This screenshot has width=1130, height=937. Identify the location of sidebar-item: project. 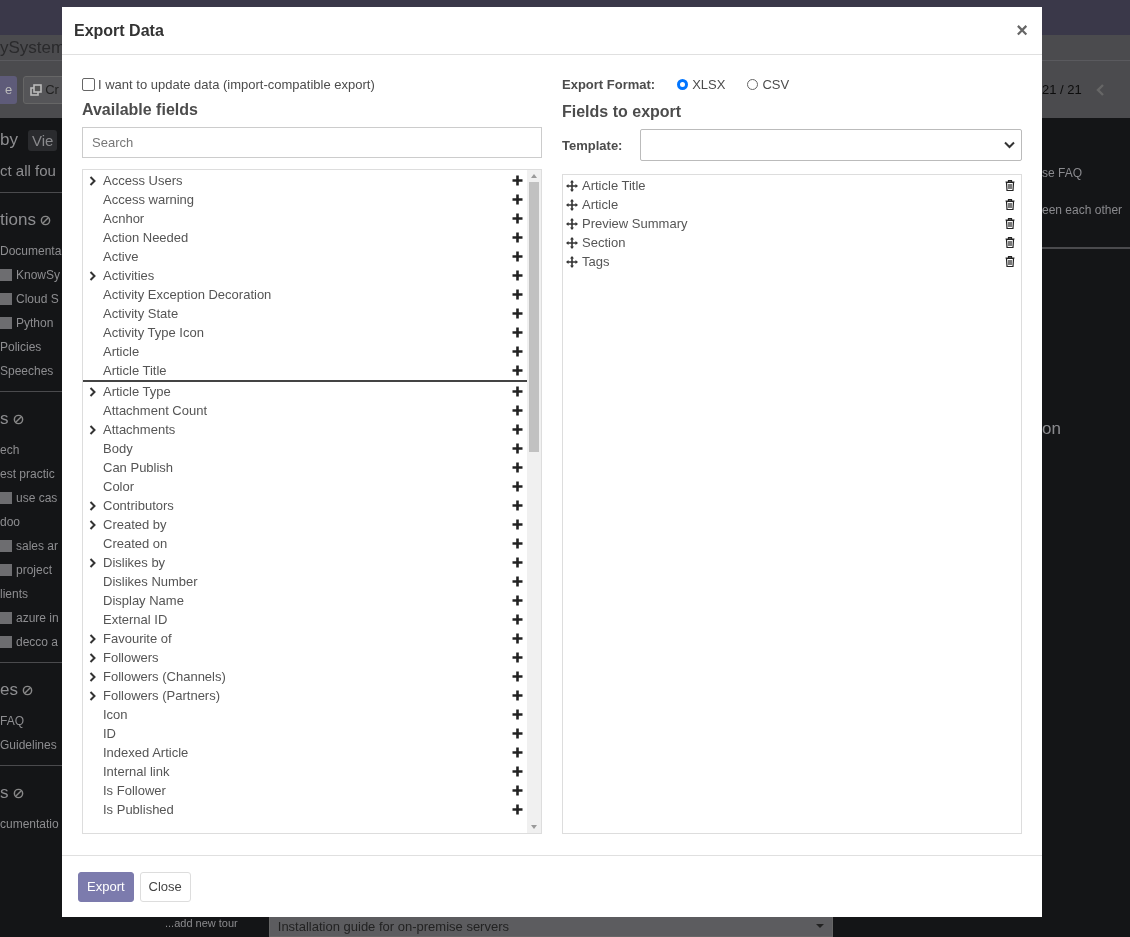
(34, 570).